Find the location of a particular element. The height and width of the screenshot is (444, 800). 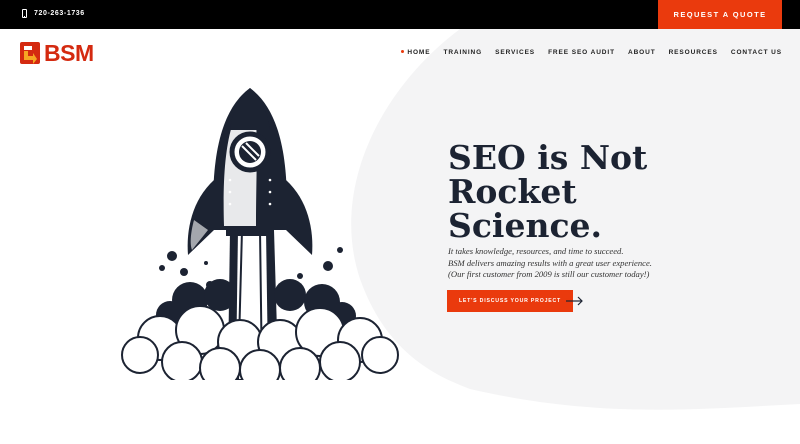

phone-icon is located at coordinates (24, 13).